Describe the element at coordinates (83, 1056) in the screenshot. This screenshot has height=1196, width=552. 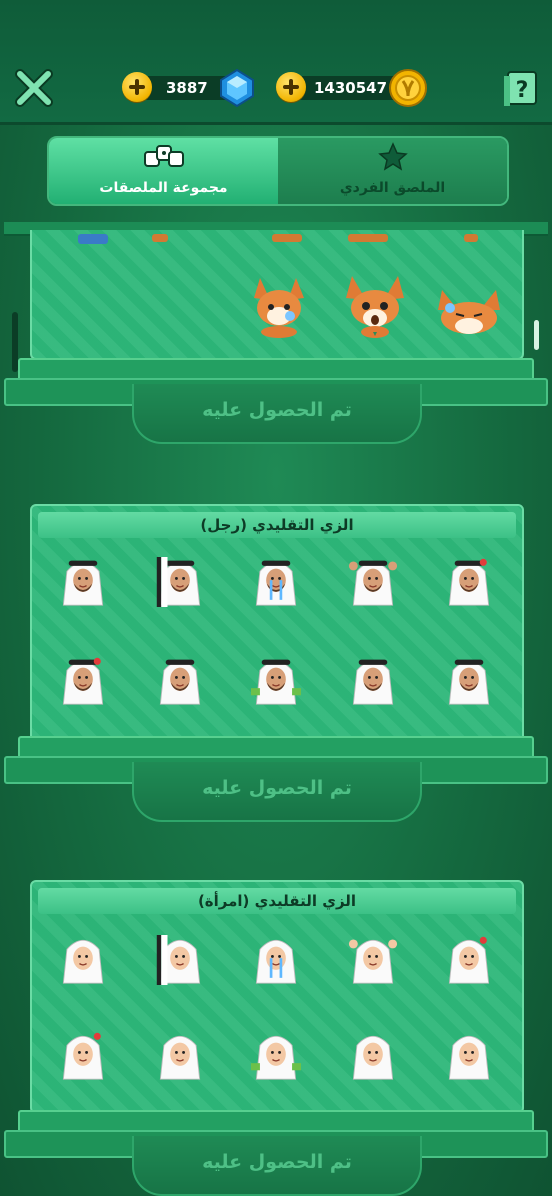
I see `sticker-woman-angry` at that location.